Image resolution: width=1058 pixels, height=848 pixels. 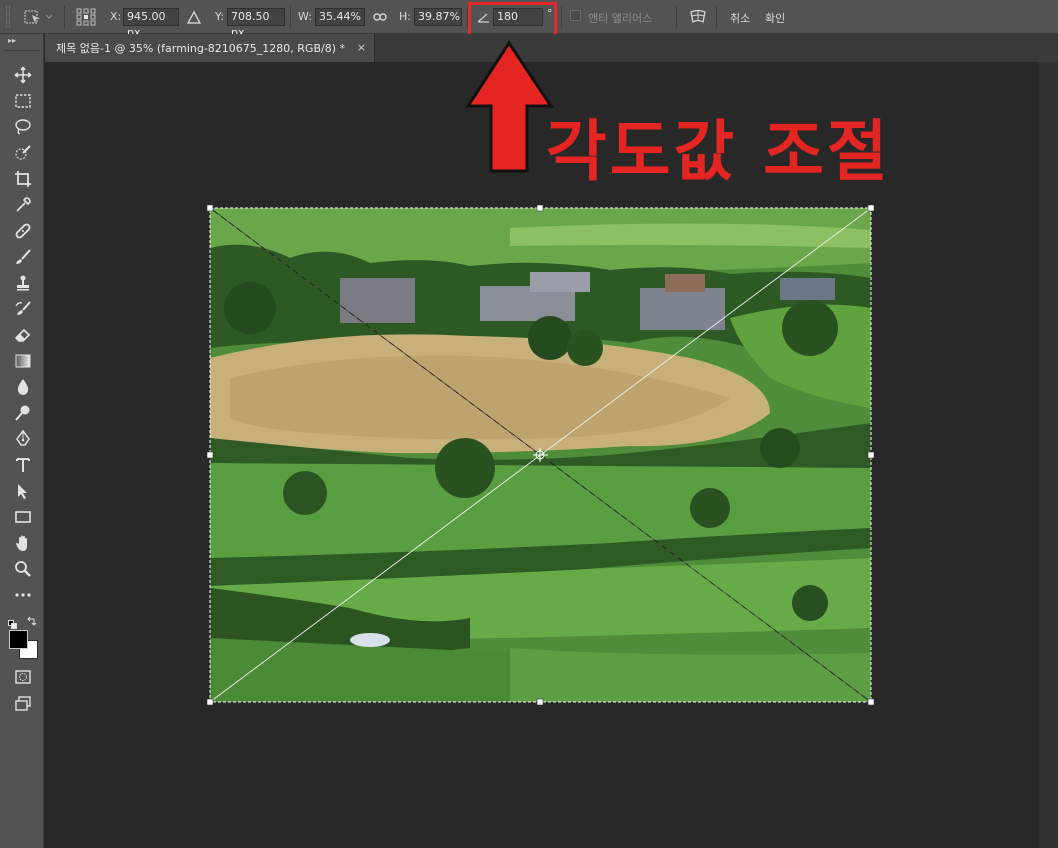 What do you see at coordinates (23, 309) in the screenshot?
I see `history-brush-icon` at bounding box center [23, 309].